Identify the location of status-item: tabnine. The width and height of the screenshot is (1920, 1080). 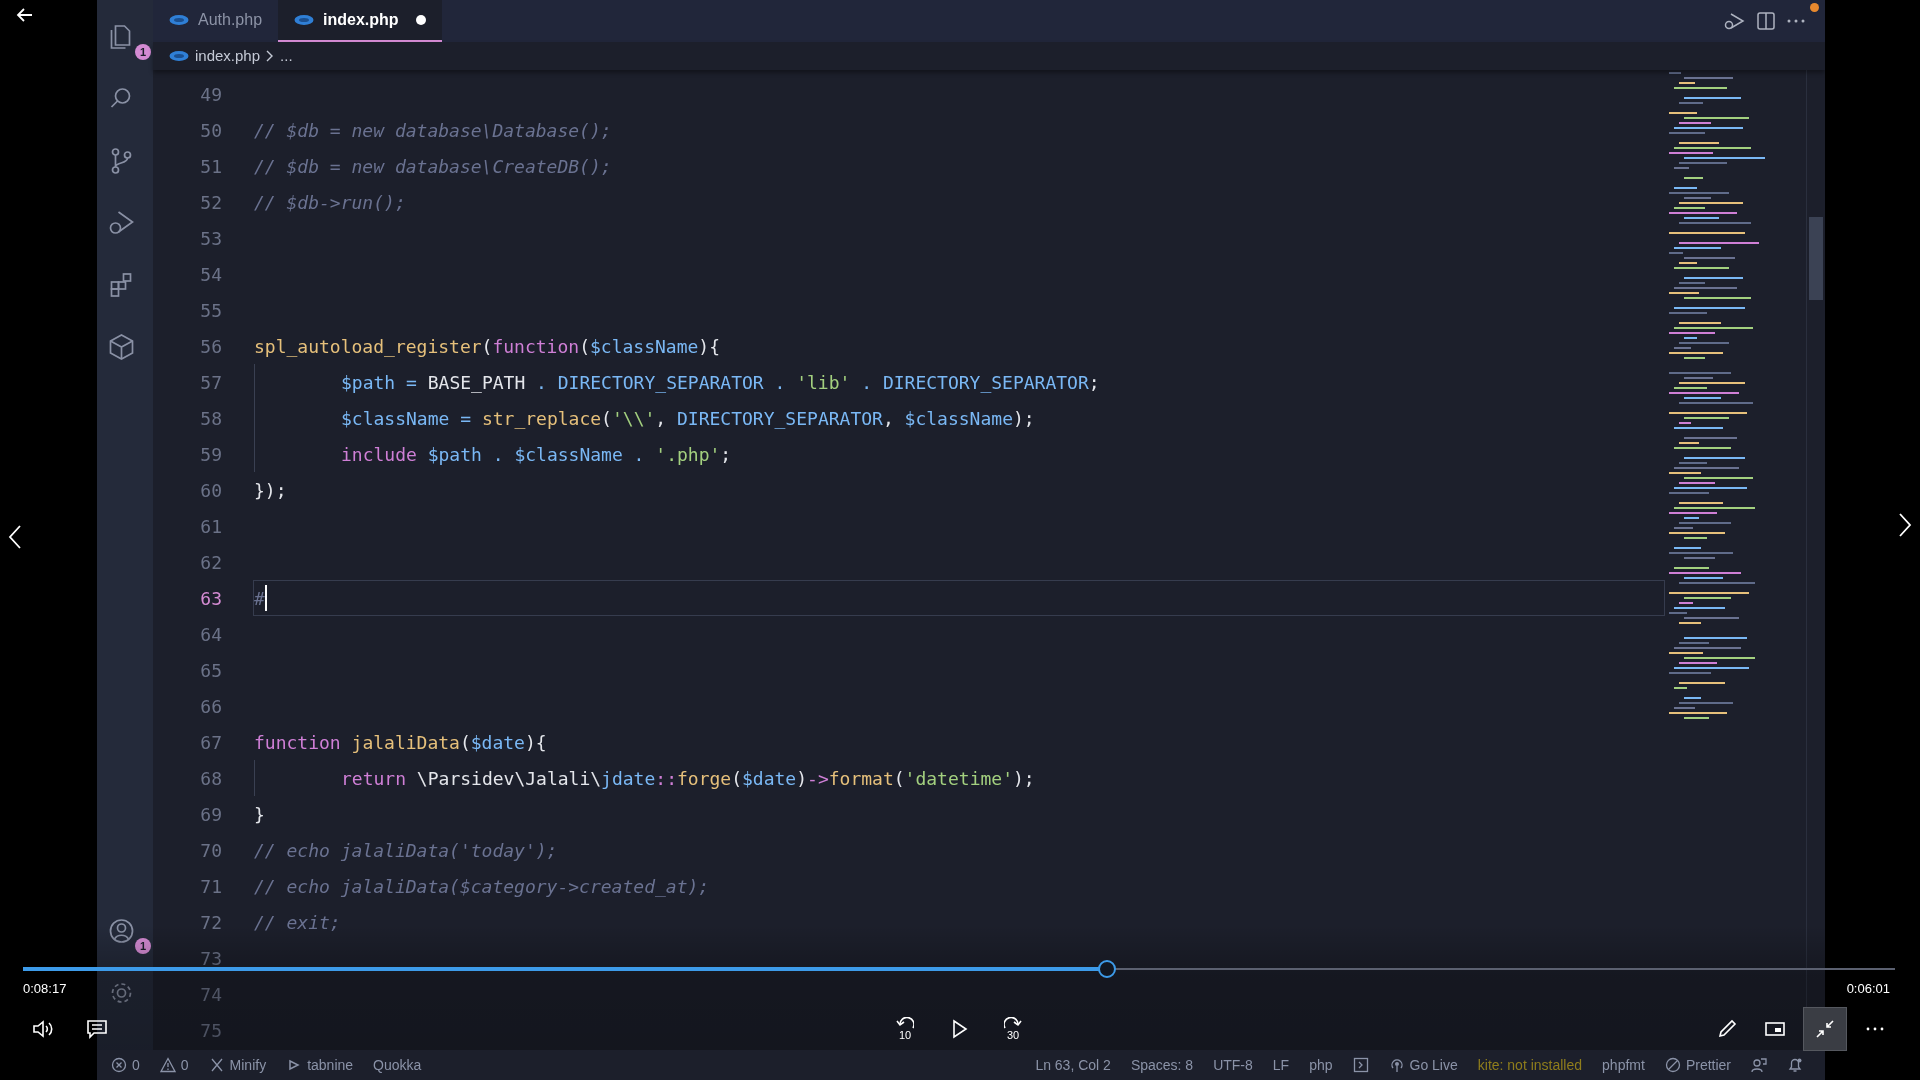
(320, 1065).